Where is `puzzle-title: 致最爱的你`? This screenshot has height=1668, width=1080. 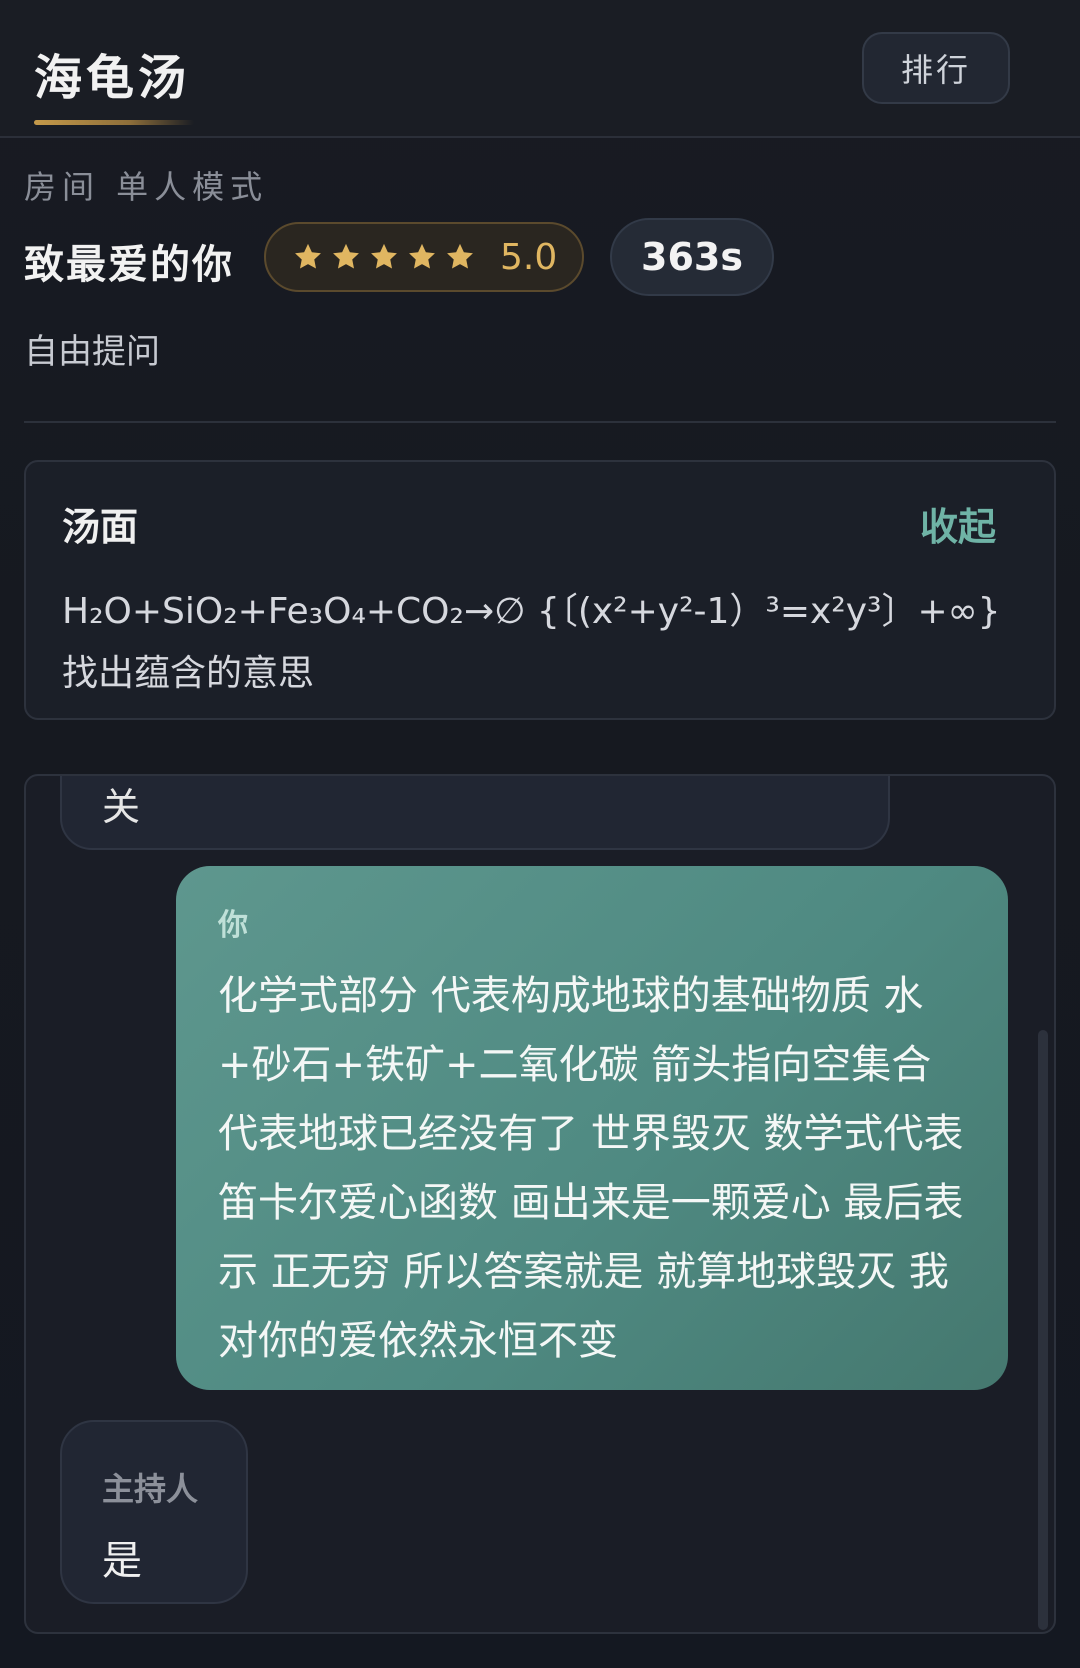 puzzle-title: 致最爱的你 is located at coordinates (129, 264).